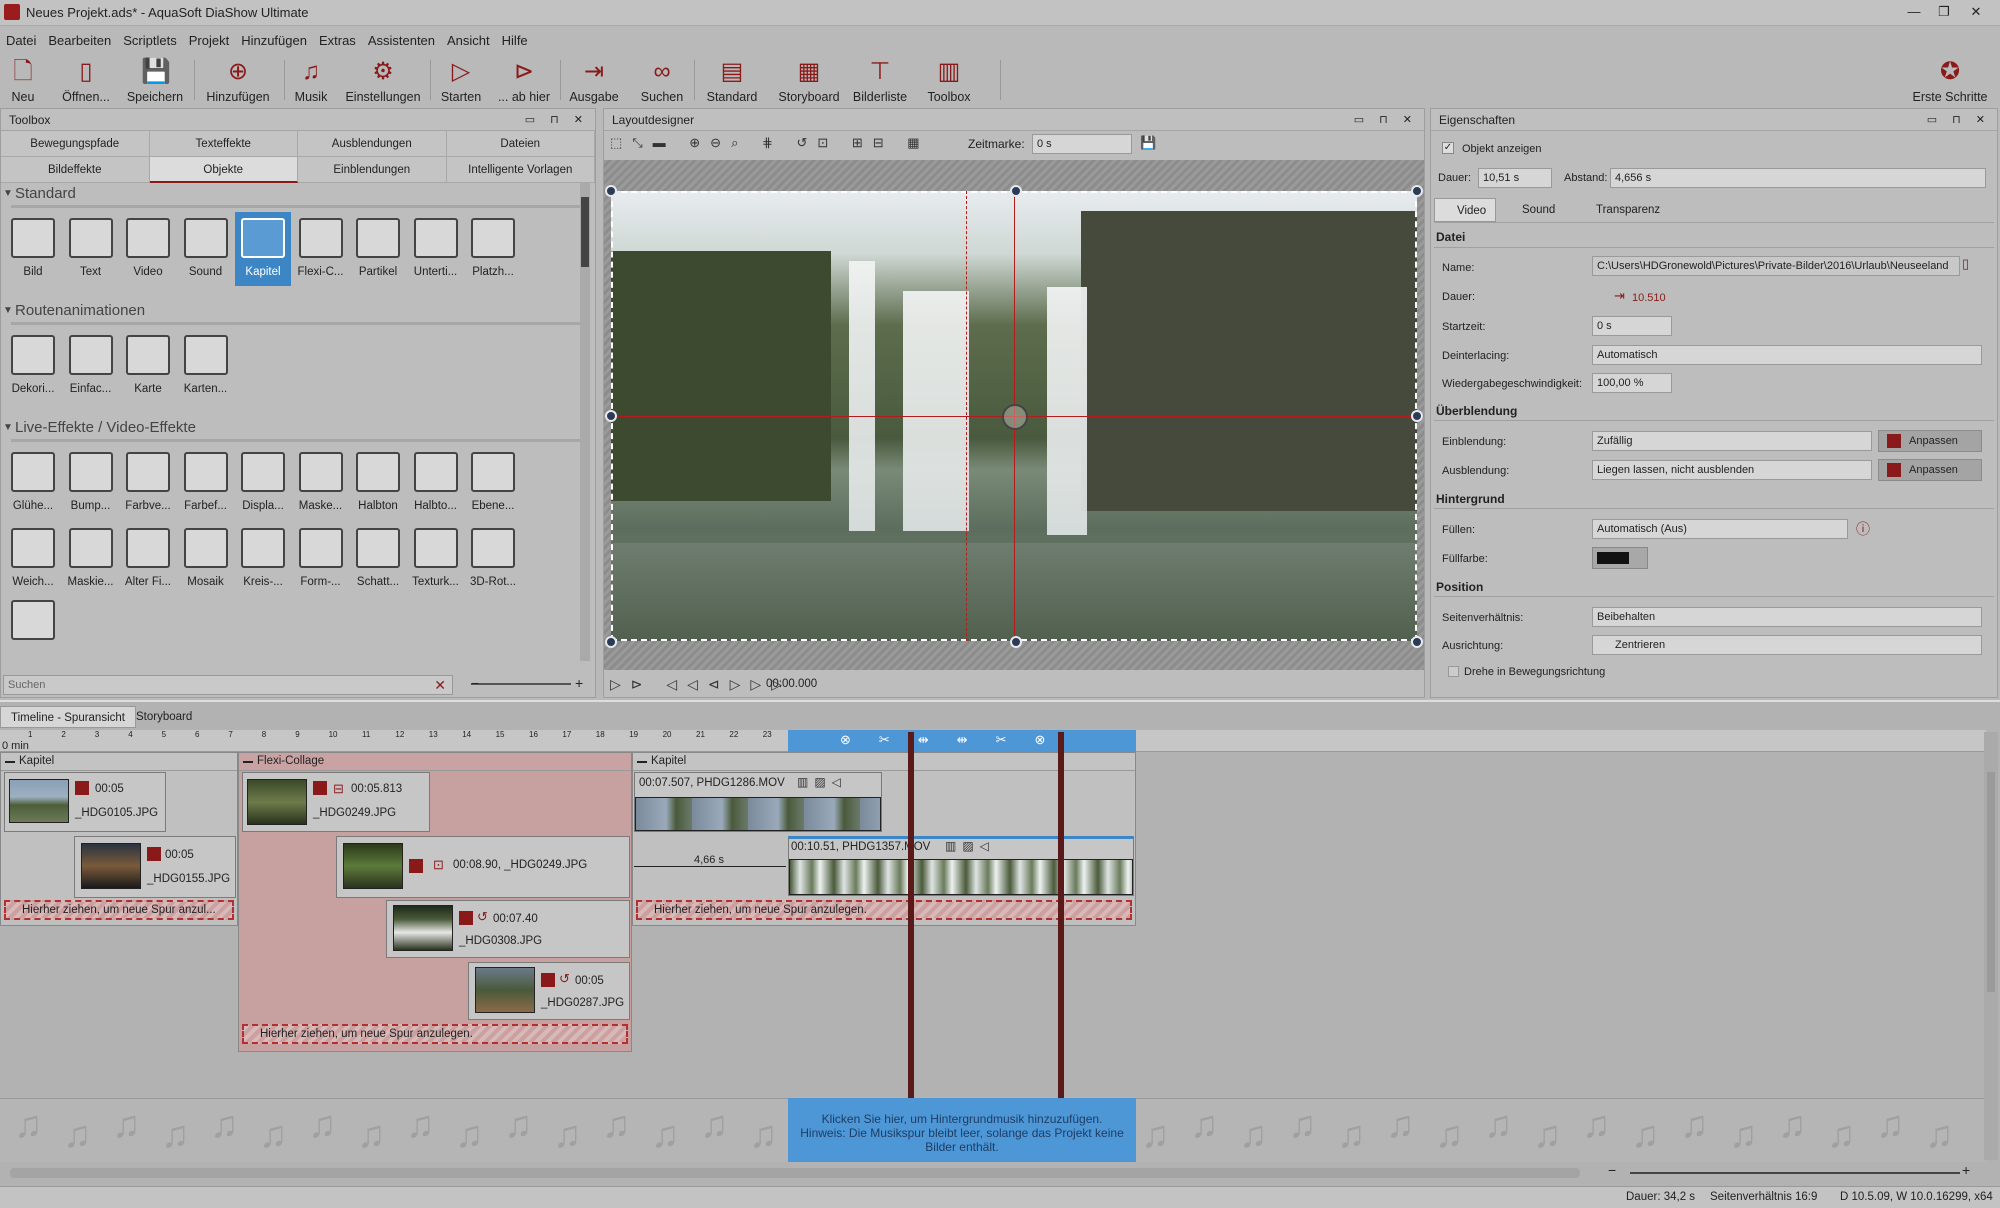 The width and height of the screenshot is (2000, 1208). What do you see at coordinates (594, 79) in the screenshot?
I see `ausgabe-button: ⇥ Ausgabe` at bounding box center [594, 79].